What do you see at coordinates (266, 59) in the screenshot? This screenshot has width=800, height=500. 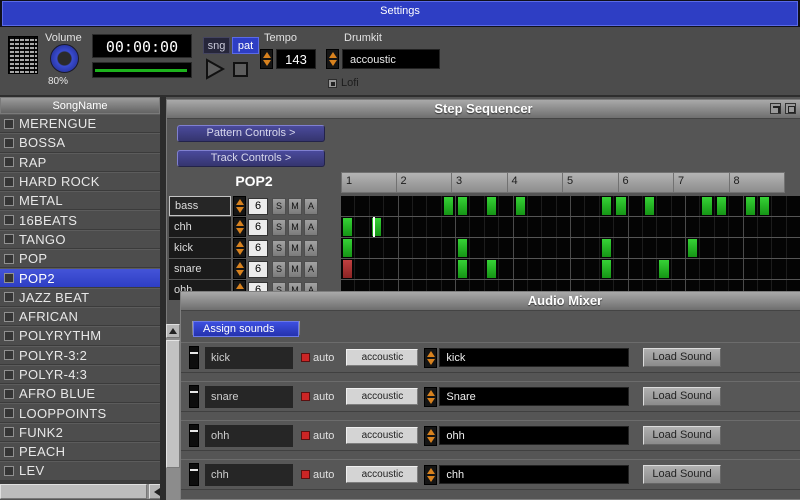 I see `tempo-stepper` at bounding box center [266, 59].